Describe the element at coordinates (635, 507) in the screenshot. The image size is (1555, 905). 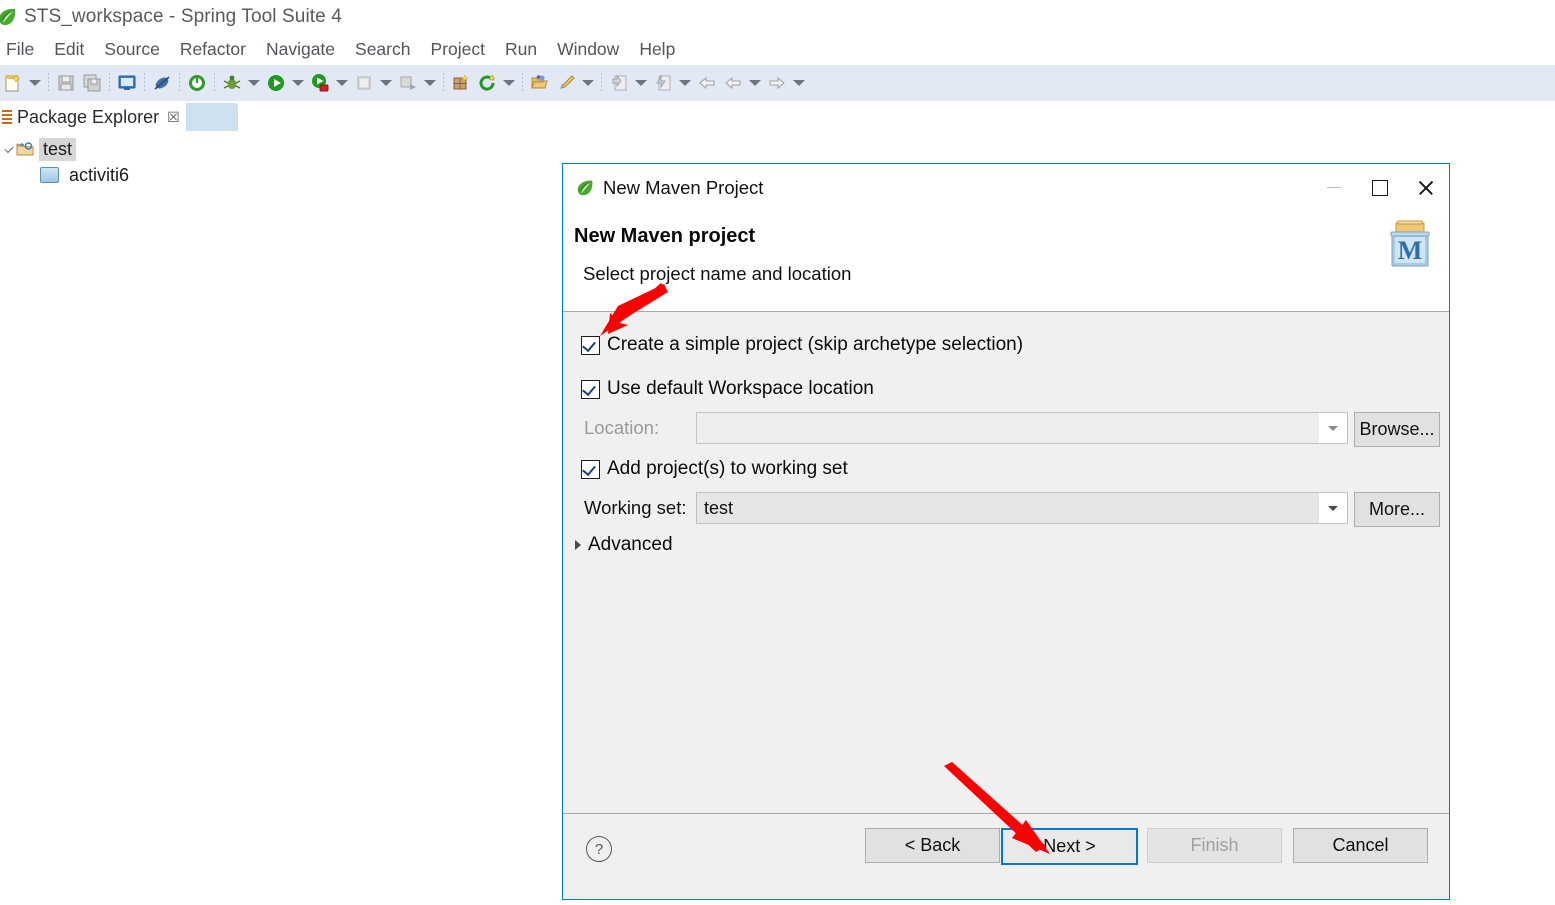
I see `working-set-label: Working set:` at that location.